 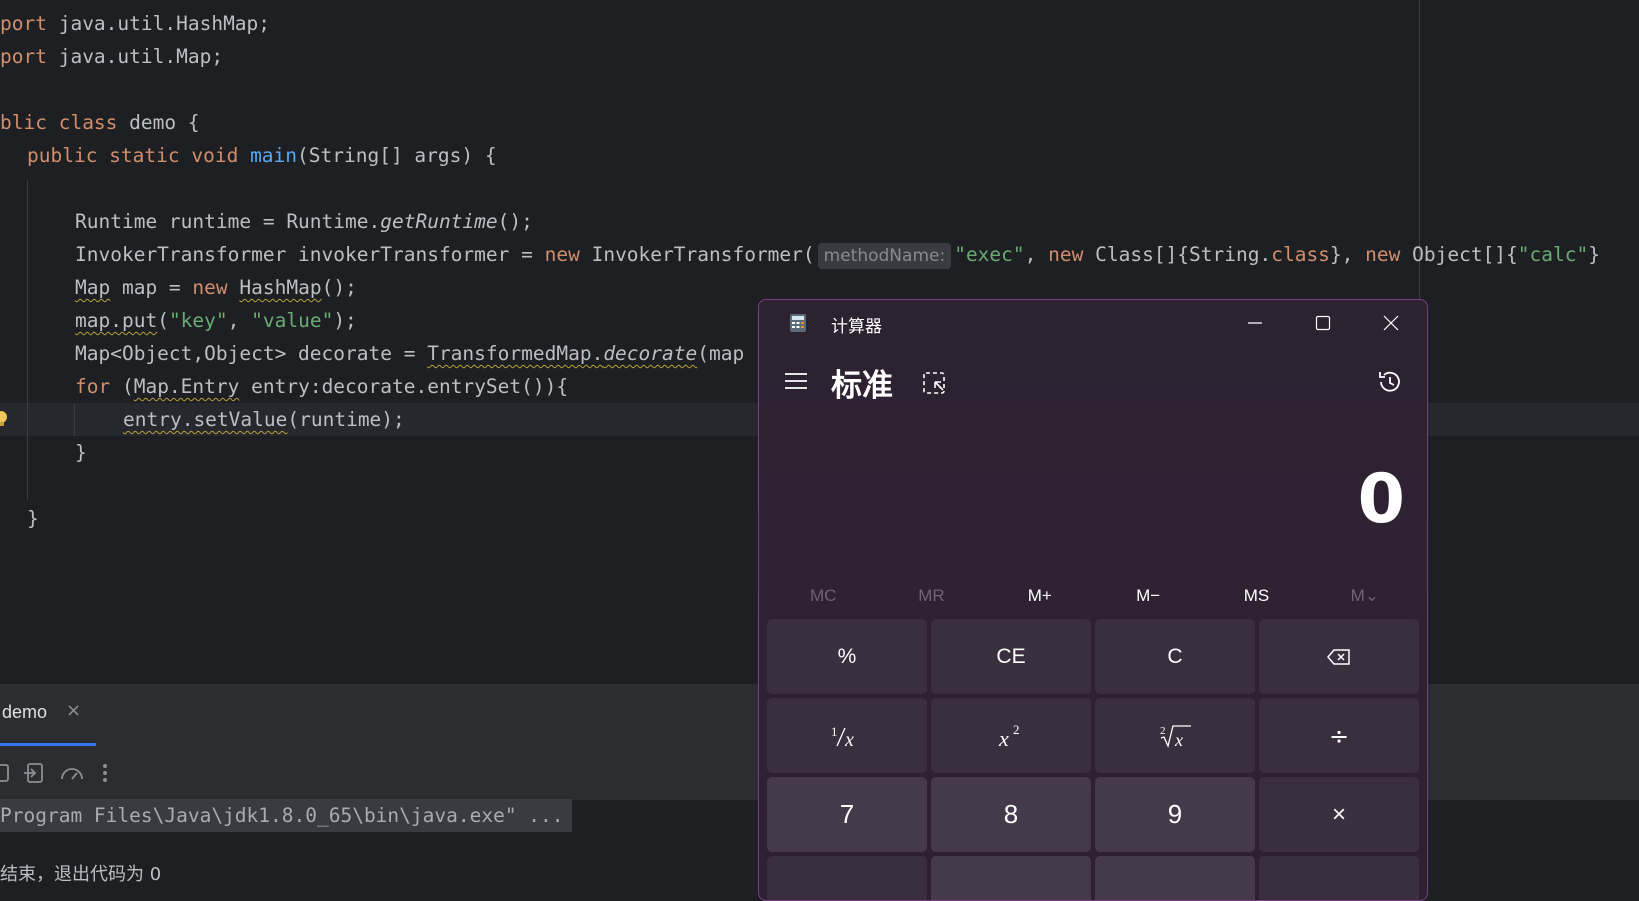 I want to click on keep-on-top-icon, so click(x=934, y=383).